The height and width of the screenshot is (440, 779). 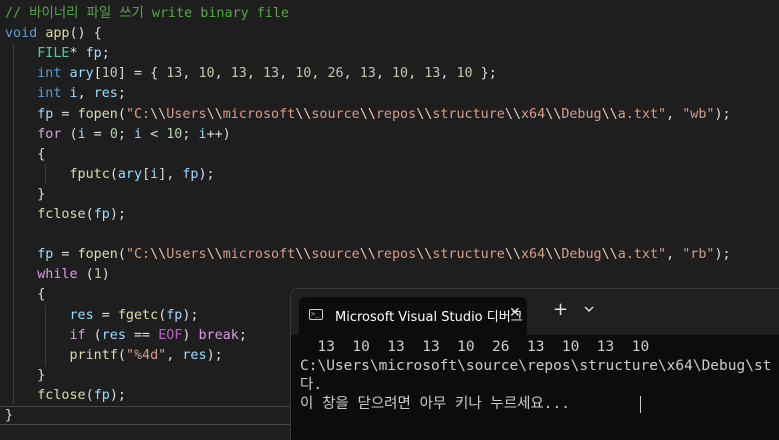 I want to click on code-token: int, so click(x=49, y=74).